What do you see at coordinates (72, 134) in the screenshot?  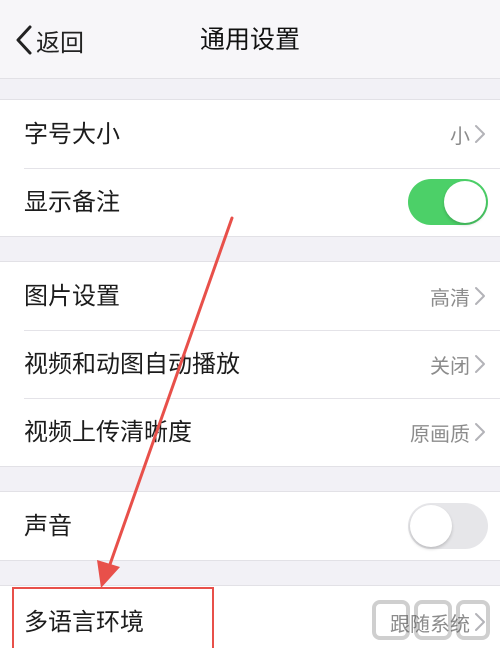 I see `font-size-label: 字号大小` at bounding box center [72, 134].